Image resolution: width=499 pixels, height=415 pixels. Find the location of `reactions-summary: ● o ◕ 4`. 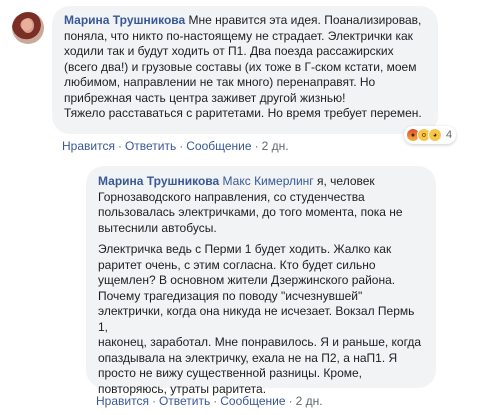

reactions-summary: ● o ◕ 4 is located at coordinates (430, 135).